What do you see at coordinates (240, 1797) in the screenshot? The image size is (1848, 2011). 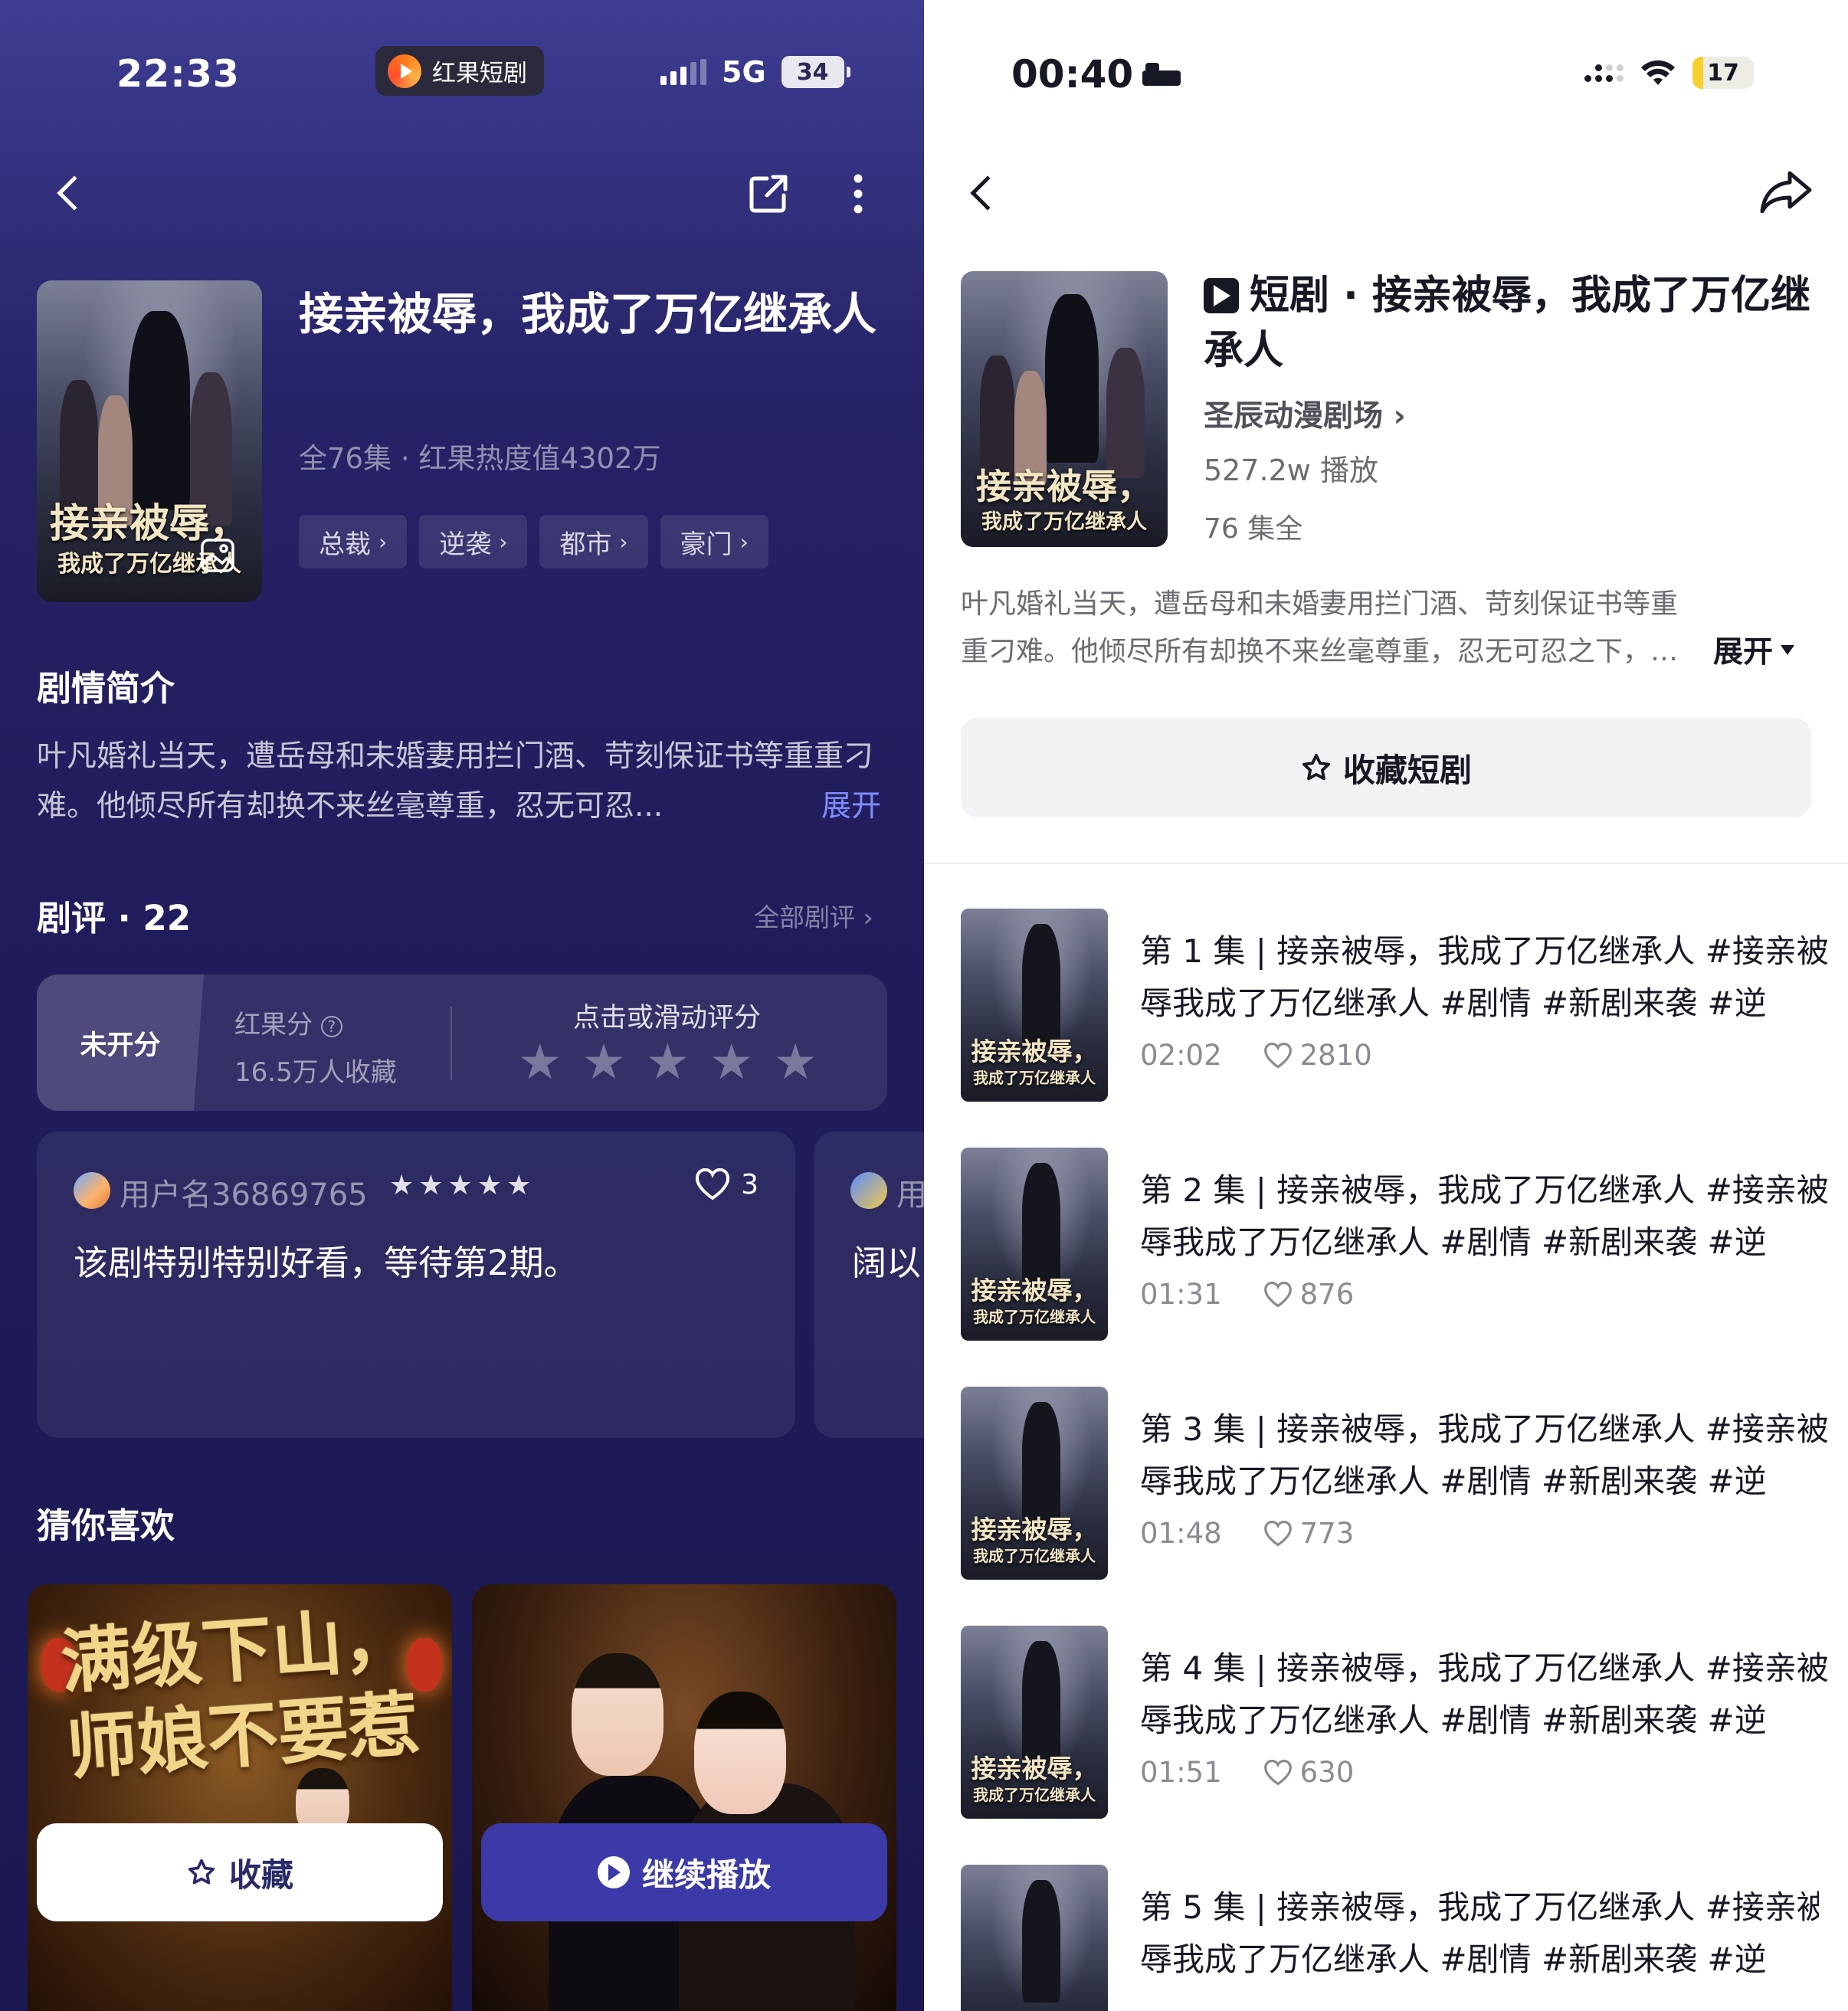 I see `recommend-card: 满级下山， 师娘不要惹` at bounding box center [240, 1797].